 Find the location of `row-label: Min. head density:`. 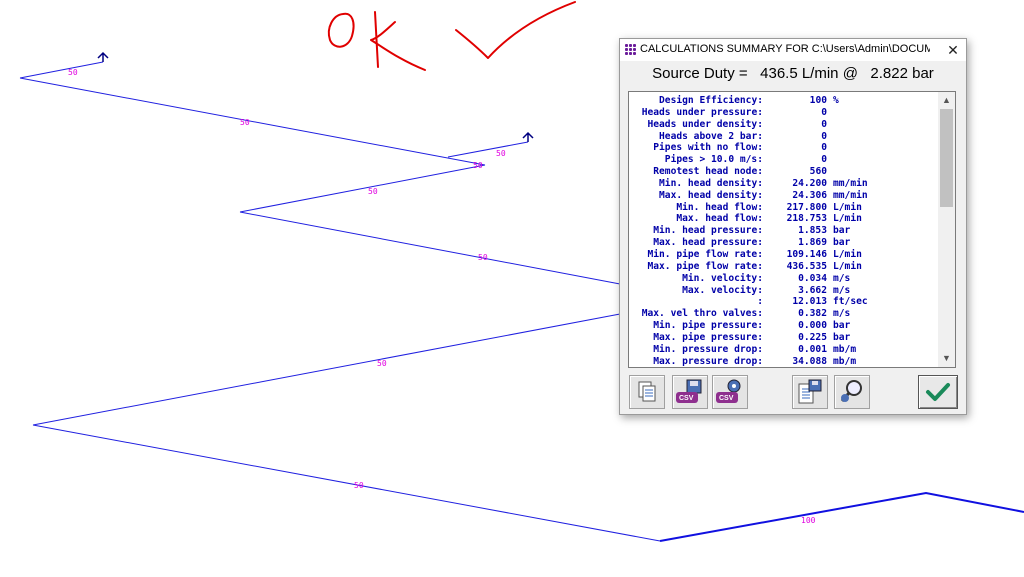

row-label: Min. head density: is located at coordinates (711, 183).